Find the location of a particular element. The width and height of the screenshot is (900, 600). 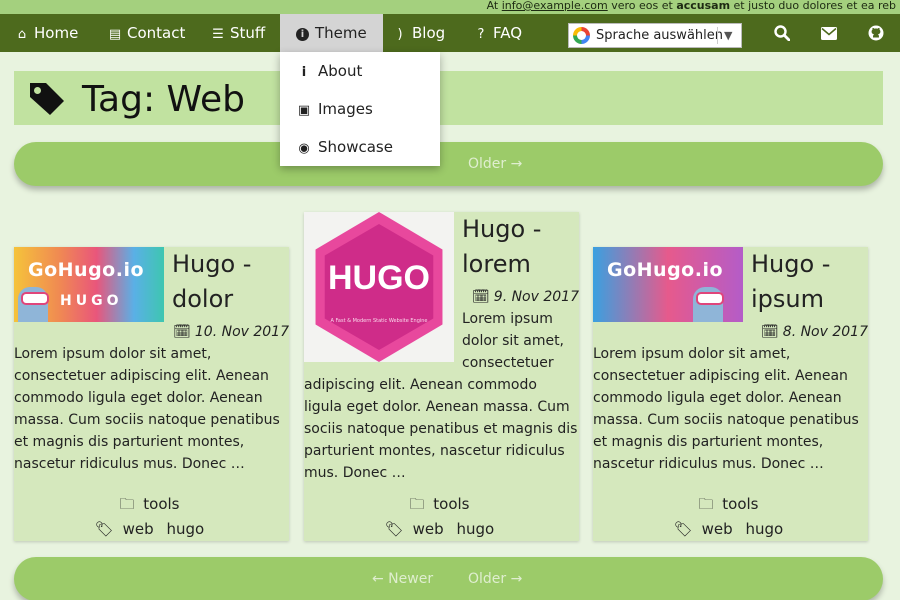

thumbnail-text: A Fast & Modern Static Website Engine is located at coordinates (379, 321).